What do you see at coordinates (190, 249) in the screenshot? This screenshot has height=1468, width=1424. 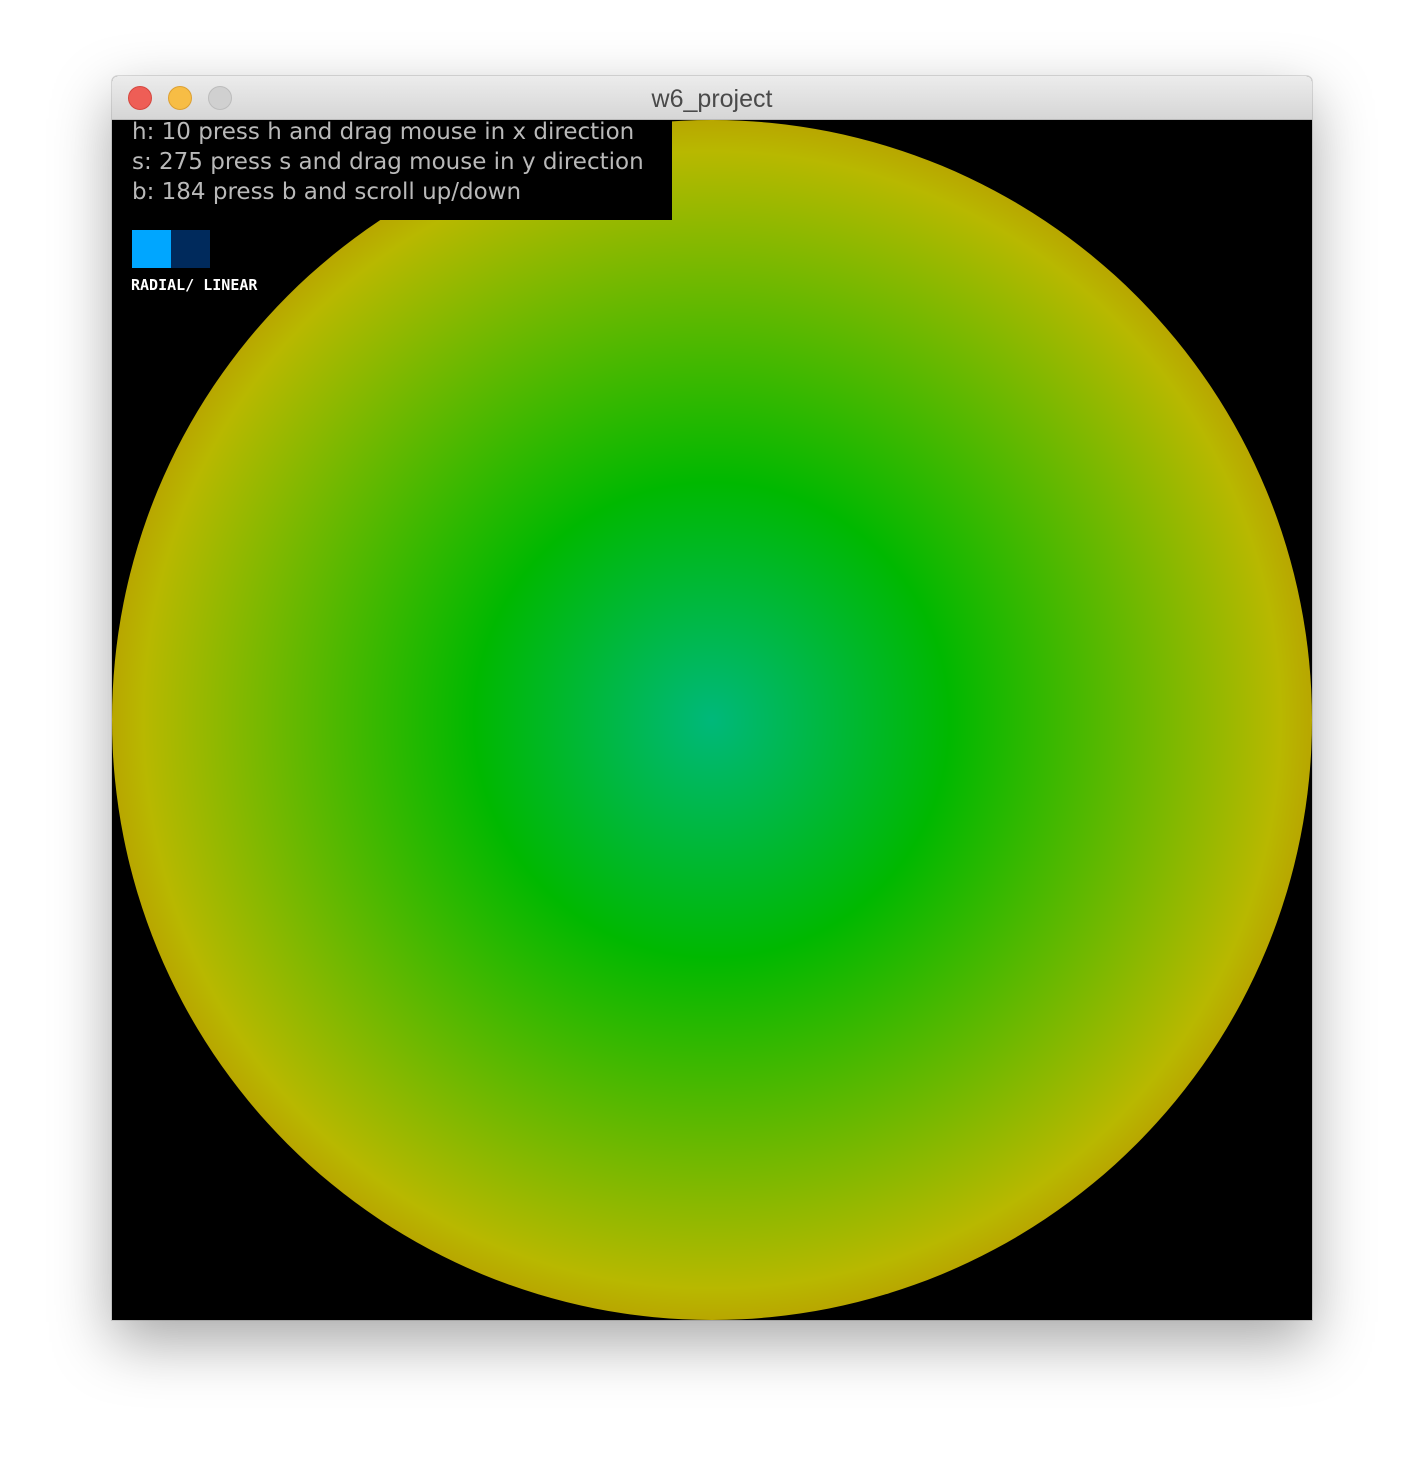 I see `linear-option` at bounding box center [190, 249].